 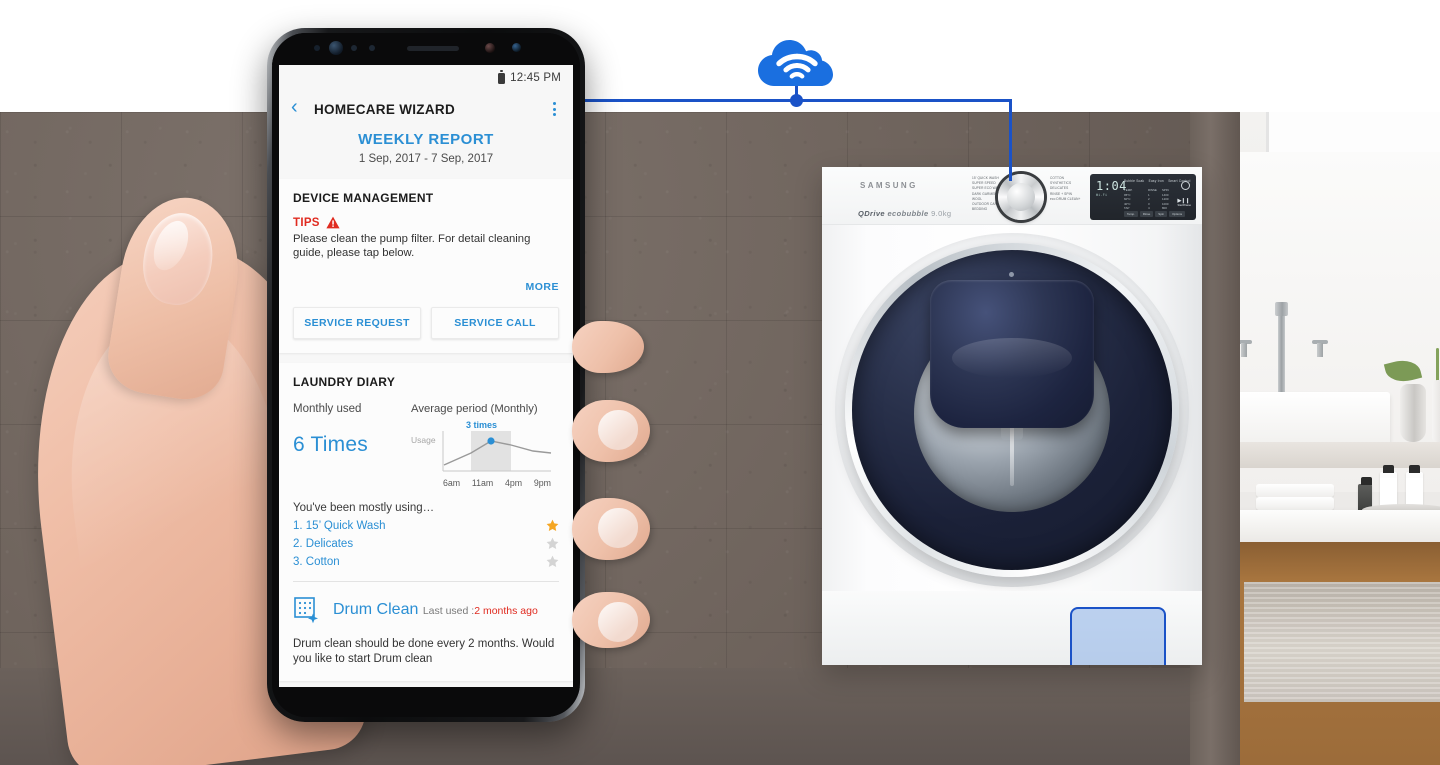 I want to click on service-button-row: SERVICE REQUEST SERVICE CALL, so click(x=426, y=323).